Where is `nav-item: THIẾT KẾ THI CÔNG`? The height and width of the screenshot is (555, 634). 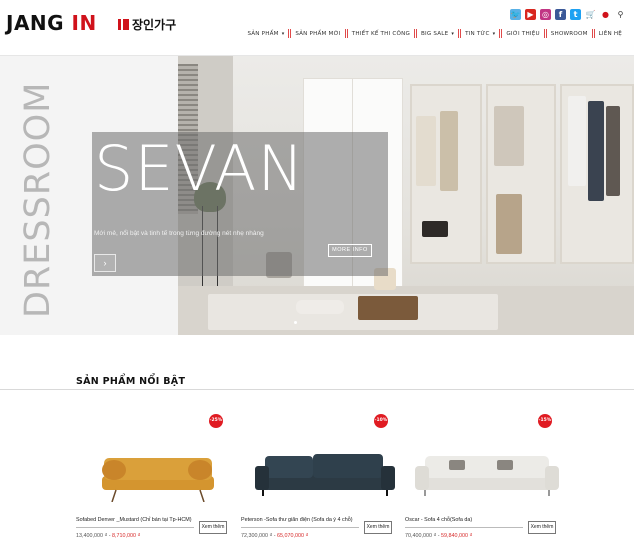
nav-item: THIẾT KẾ THI CÔNG is located at coordinates (381, 34).